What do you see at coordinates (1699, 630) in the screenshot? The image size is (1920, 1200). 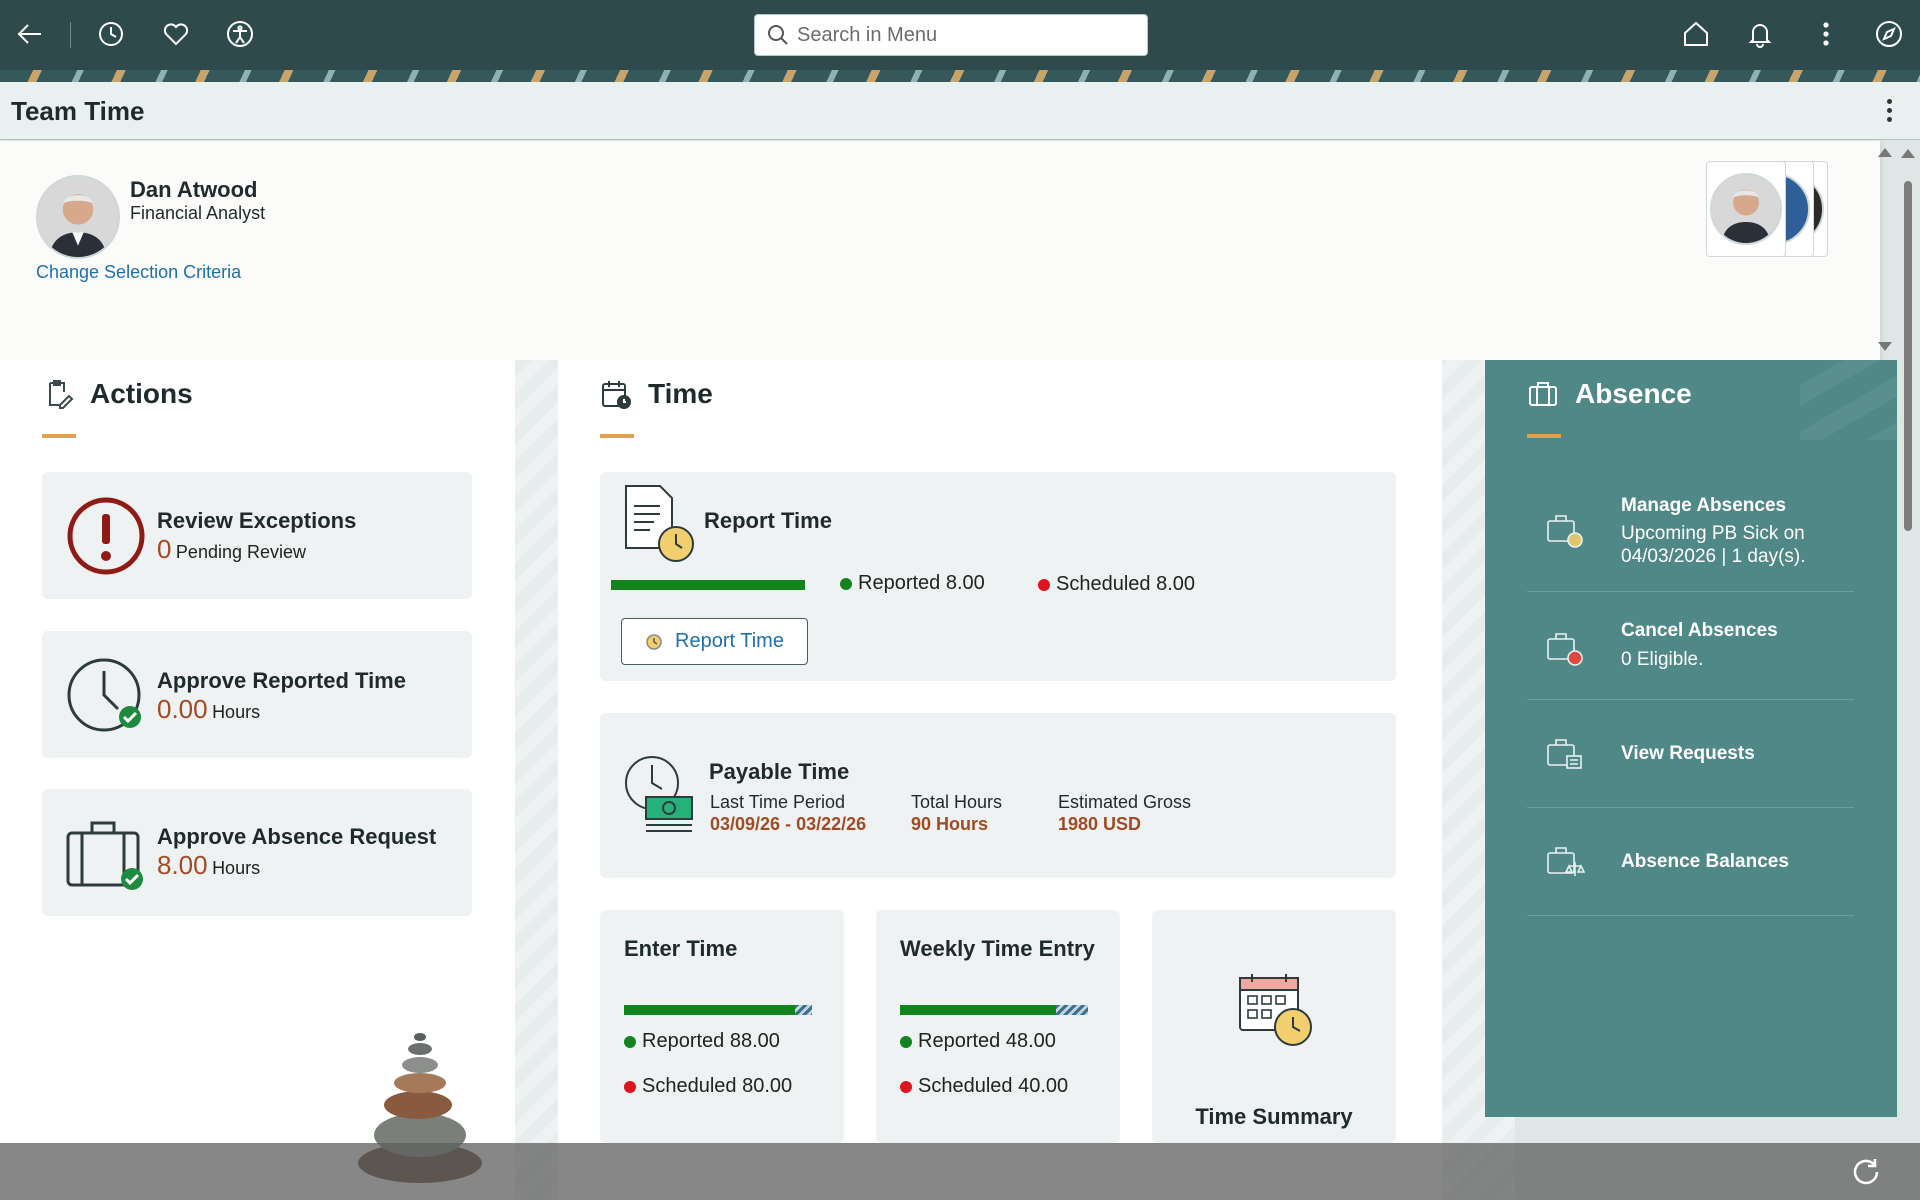 I see `cancel-absences-title: Cancel Absences` at bounding box center [1699, 630].